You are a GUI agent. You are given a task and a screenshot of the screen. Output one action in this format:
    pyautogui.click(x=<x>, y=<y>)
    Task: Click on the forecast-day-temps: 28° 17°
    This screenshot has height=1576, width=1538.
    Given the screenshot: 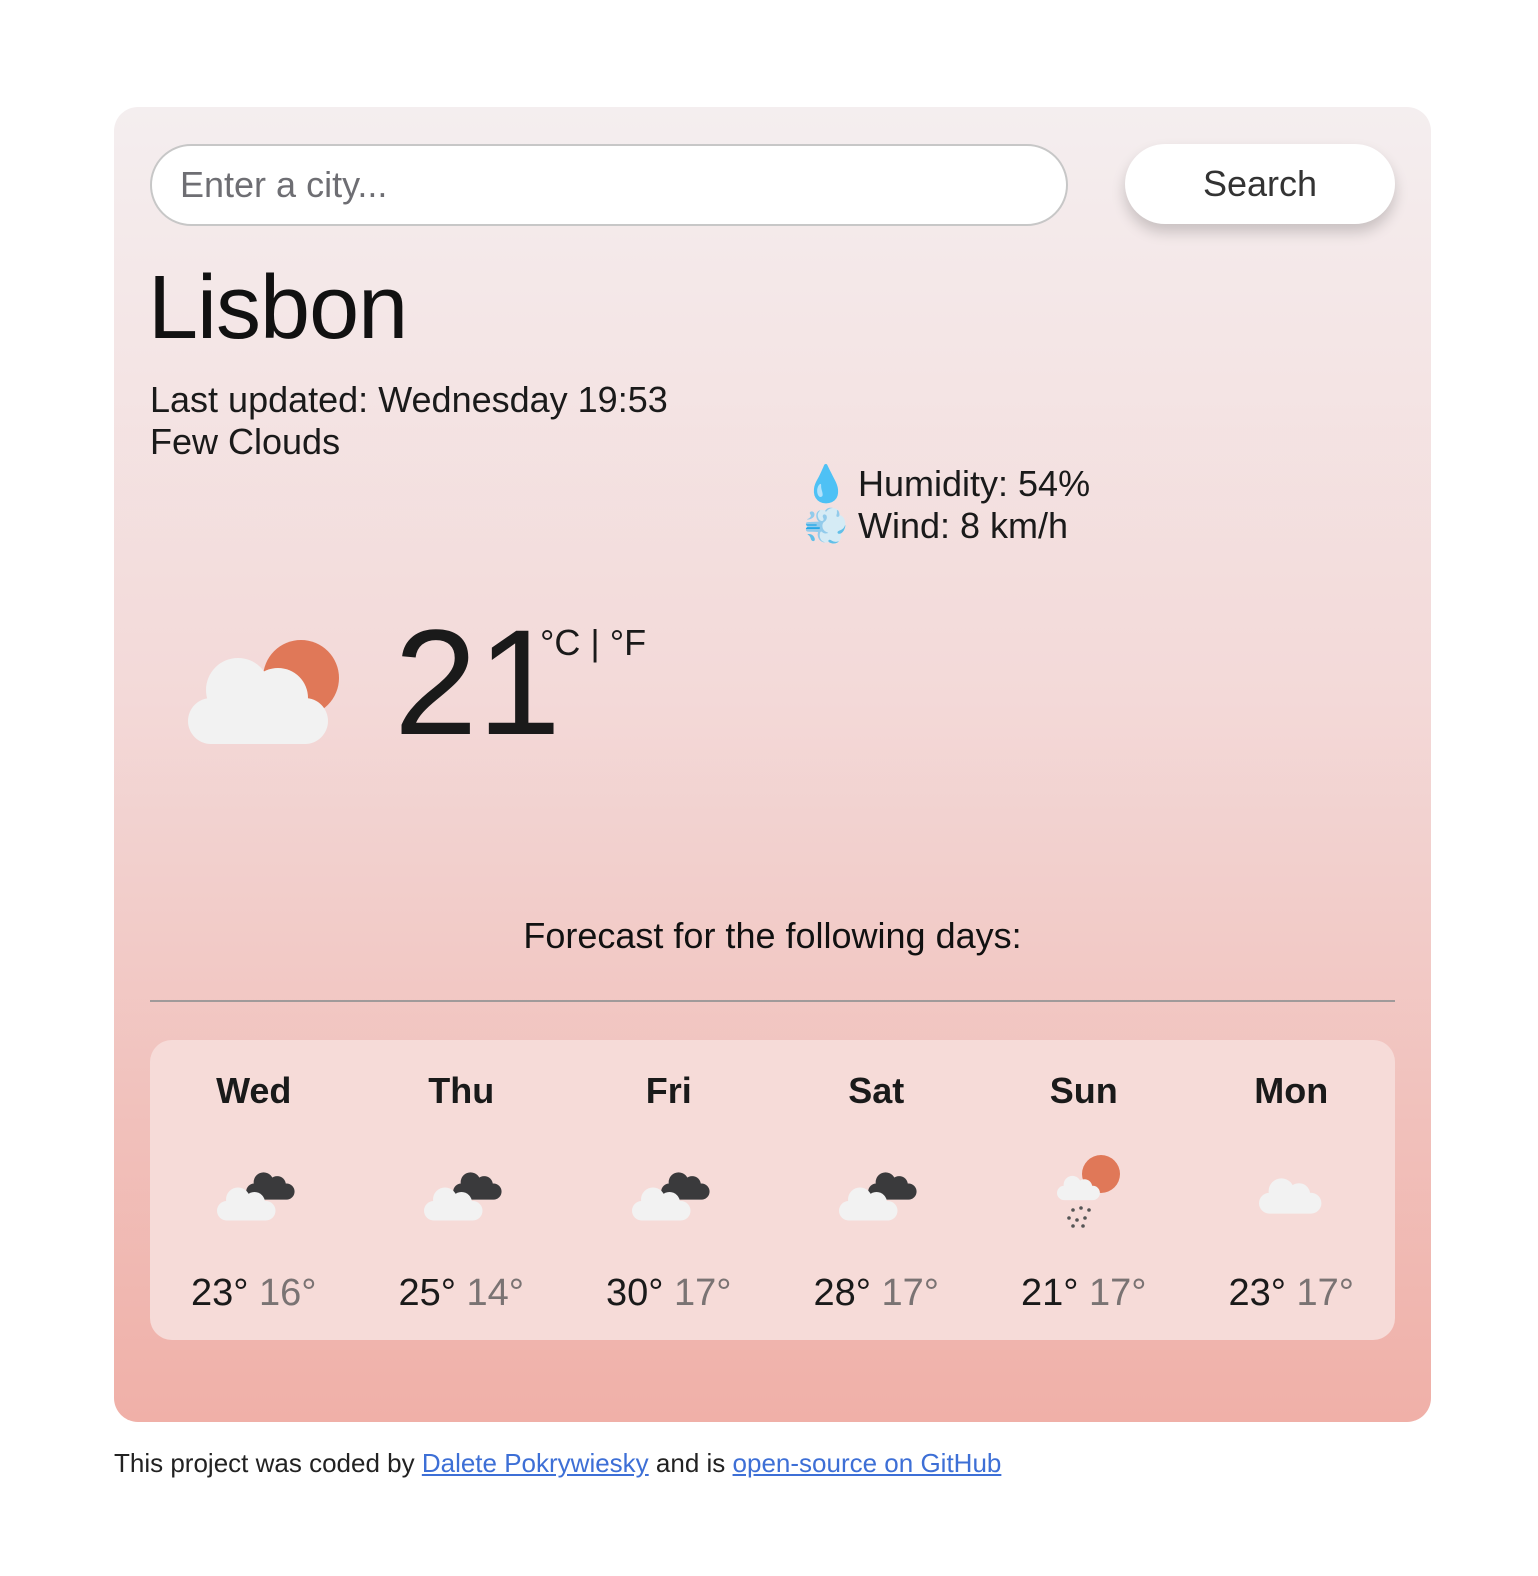 What is the action you would take?
    pyautogui.click(x=877, y=1293)
    